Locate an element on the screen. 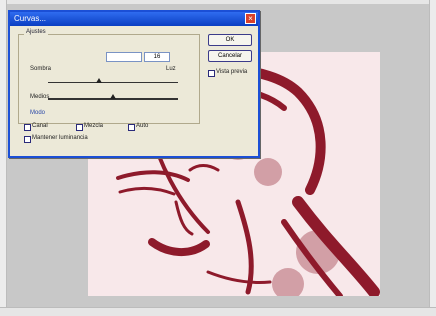  mouth is located at coordinates (179, 247).